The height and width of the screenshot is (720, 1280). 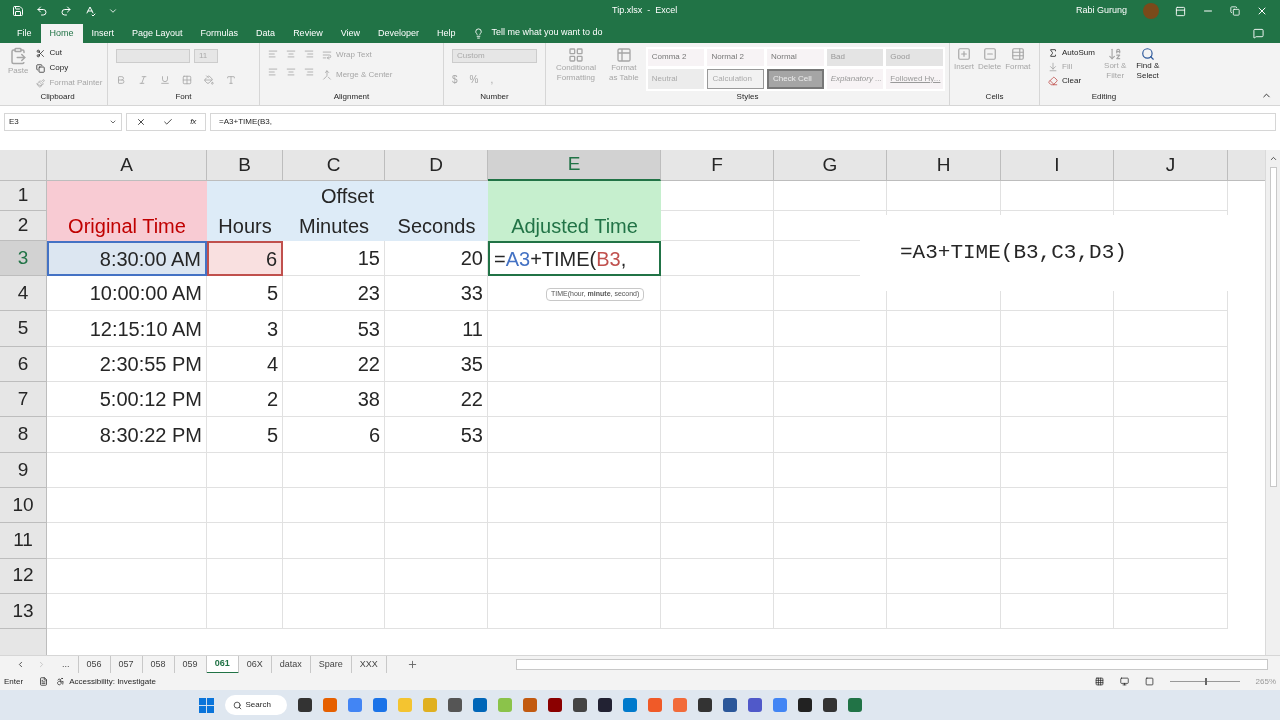 What do you see at coordinates (106, 681) in the screenshot?
I see `accessibility-status: Accessibility: Investigate` at bounding box center [106, 681].